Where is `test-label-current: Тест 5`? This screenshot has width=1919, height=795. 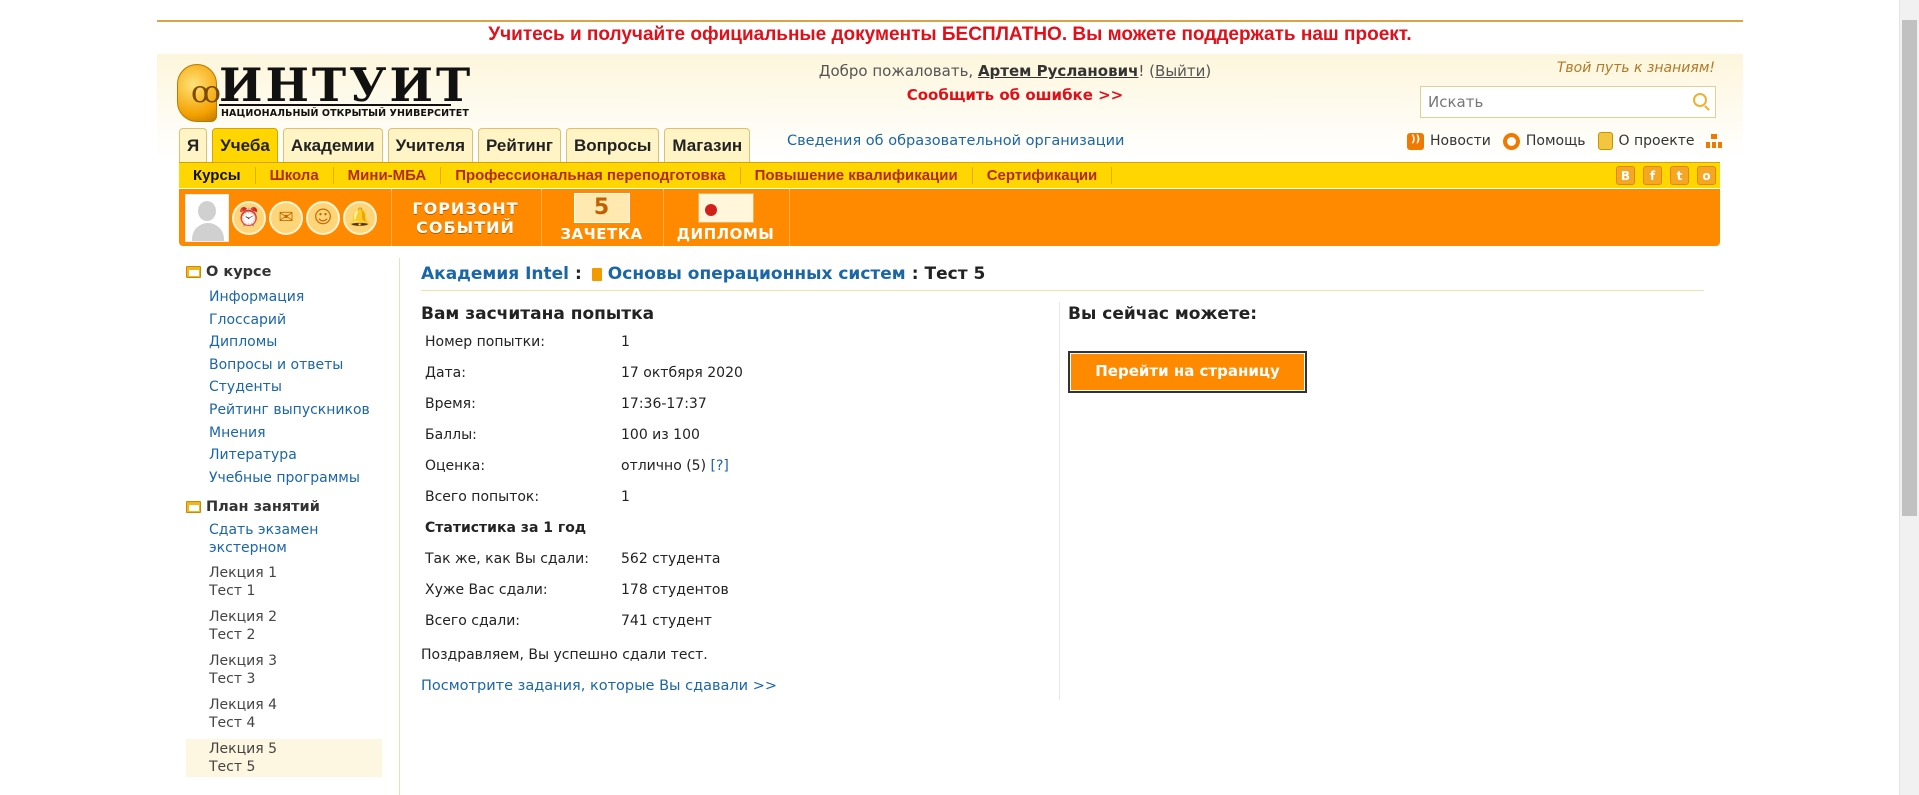
test-label-current: Тест 5 is located at coordinates (295, 767).